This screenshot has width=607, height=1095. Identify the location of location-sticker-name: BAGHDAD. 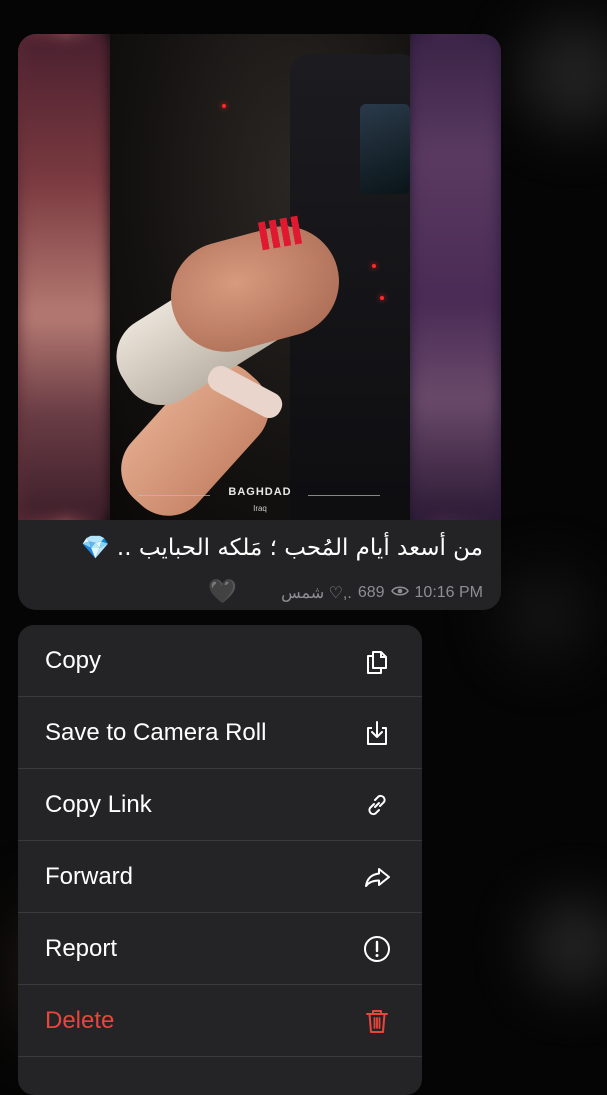
(260, 492).